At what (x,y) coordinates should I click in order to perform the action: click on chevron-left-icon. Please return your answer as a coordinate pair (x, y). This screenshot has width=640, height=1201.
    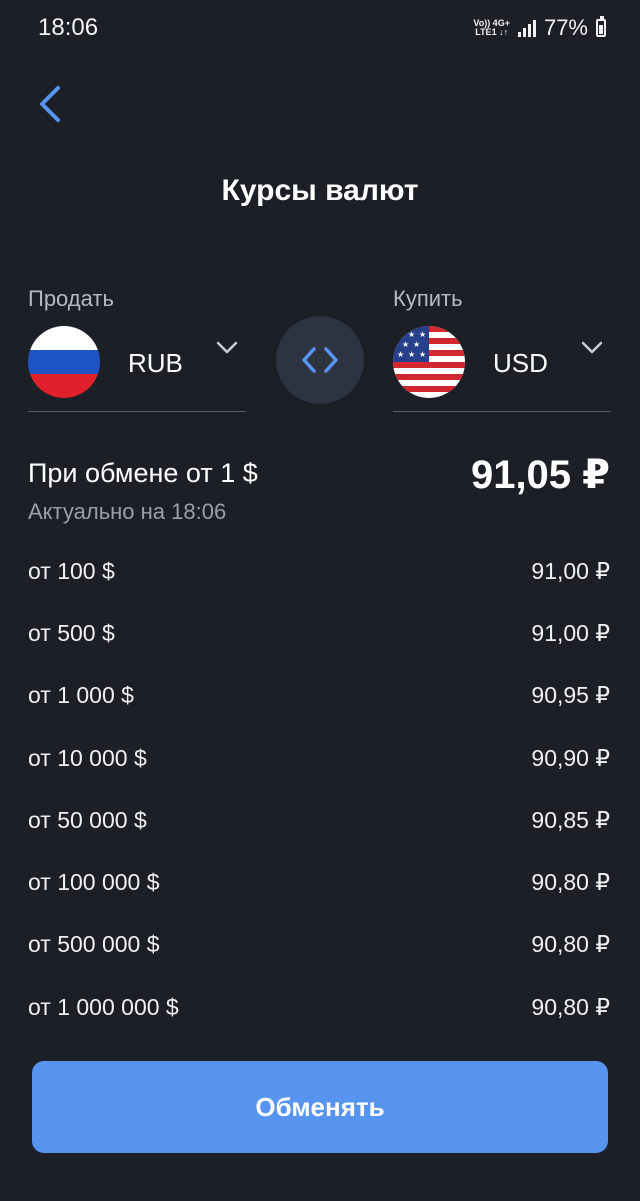
    Looking at the image, I should click on (50, 104).